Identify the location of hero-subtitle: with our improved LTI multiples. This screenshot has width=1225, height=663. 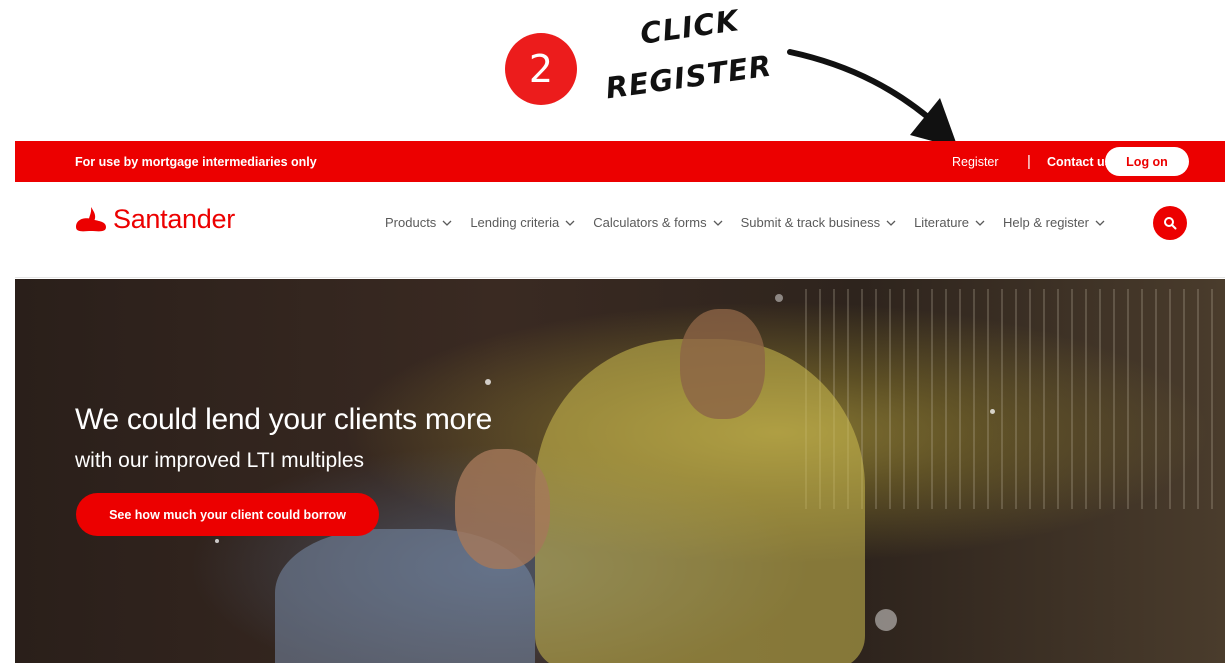
(220, 460).